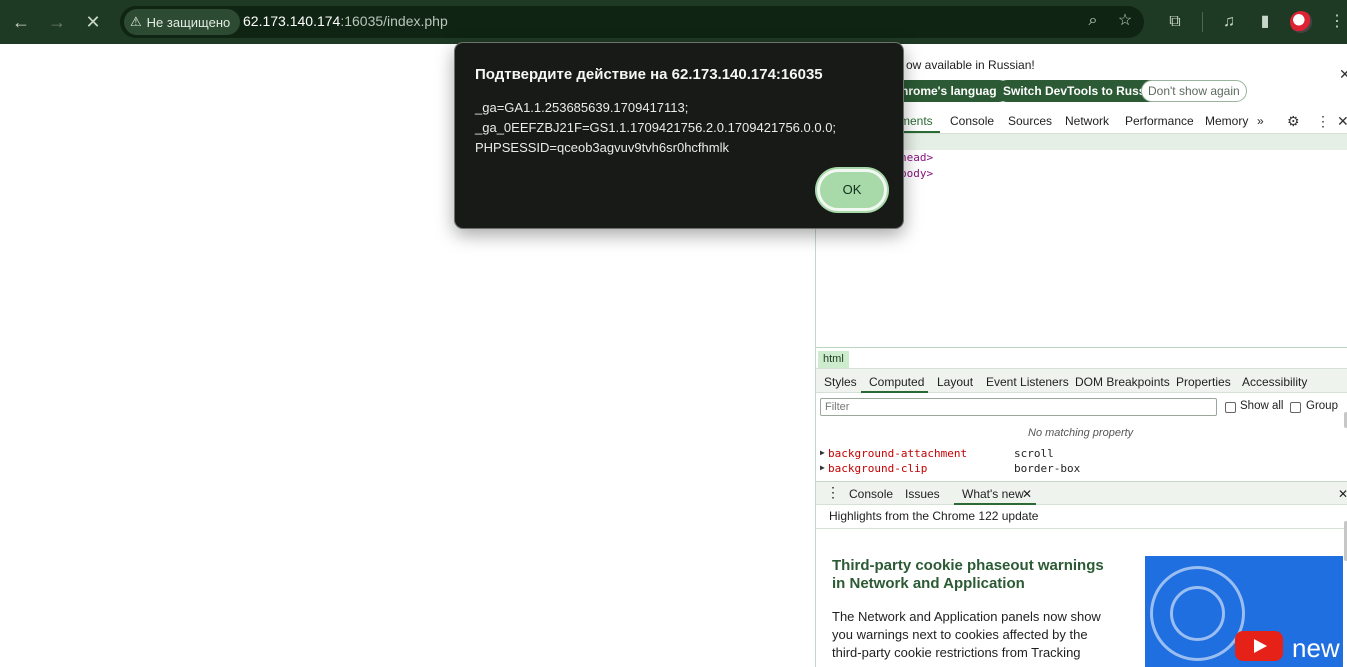 The height and width of the screenshot is (667, 1347). Describe the element at coordinates (1081, 493) in the screenshot. I see `drawer-tabbar: ⋮ Console Issues What's new ✕ ✕` at that location.